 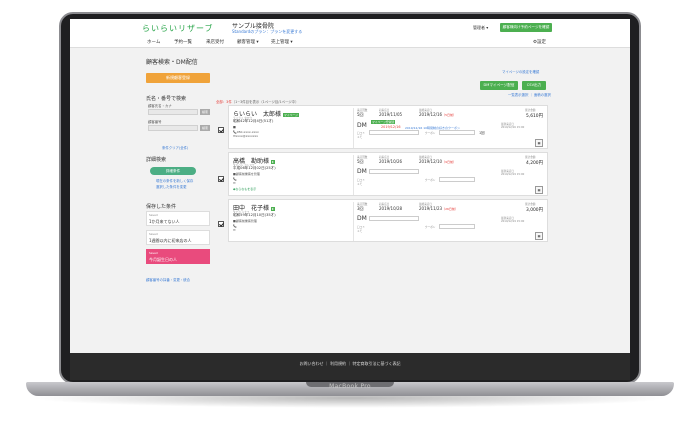 I want to click on saved-label: 今月誕生日の人, so click(x=163, y=259).